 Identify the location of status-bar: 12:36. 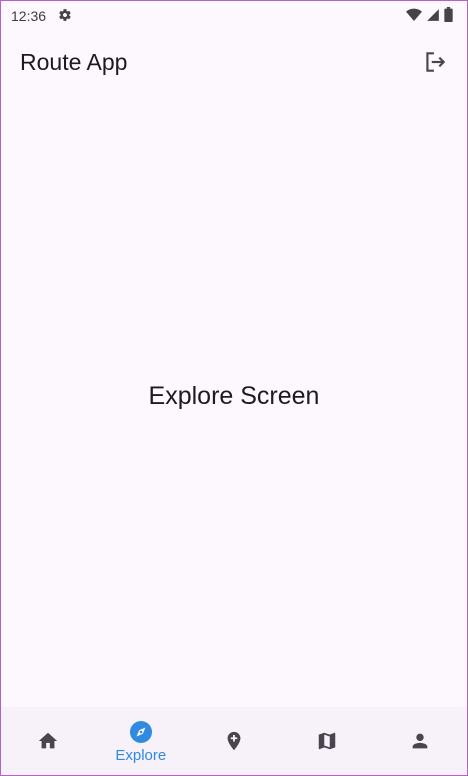
(234, 16).